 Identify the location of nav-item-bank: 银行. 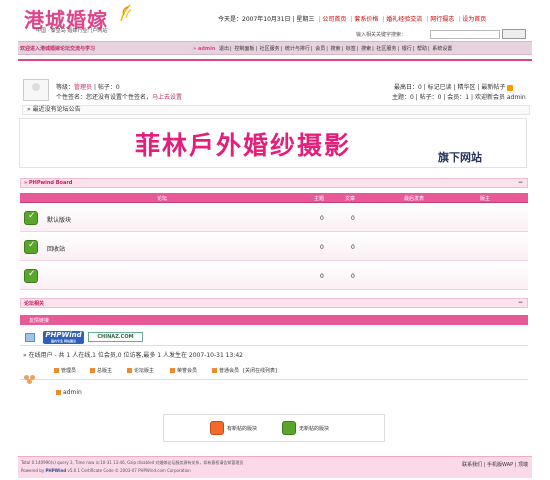
(407, 49).